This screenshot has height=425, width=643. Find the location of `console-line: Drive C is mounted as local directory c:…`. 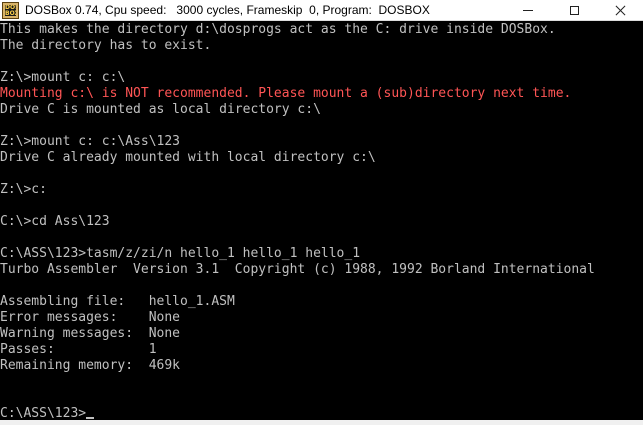

console-line: Drive C is mounted as local directory c:… is located at coordinates (321, 110).